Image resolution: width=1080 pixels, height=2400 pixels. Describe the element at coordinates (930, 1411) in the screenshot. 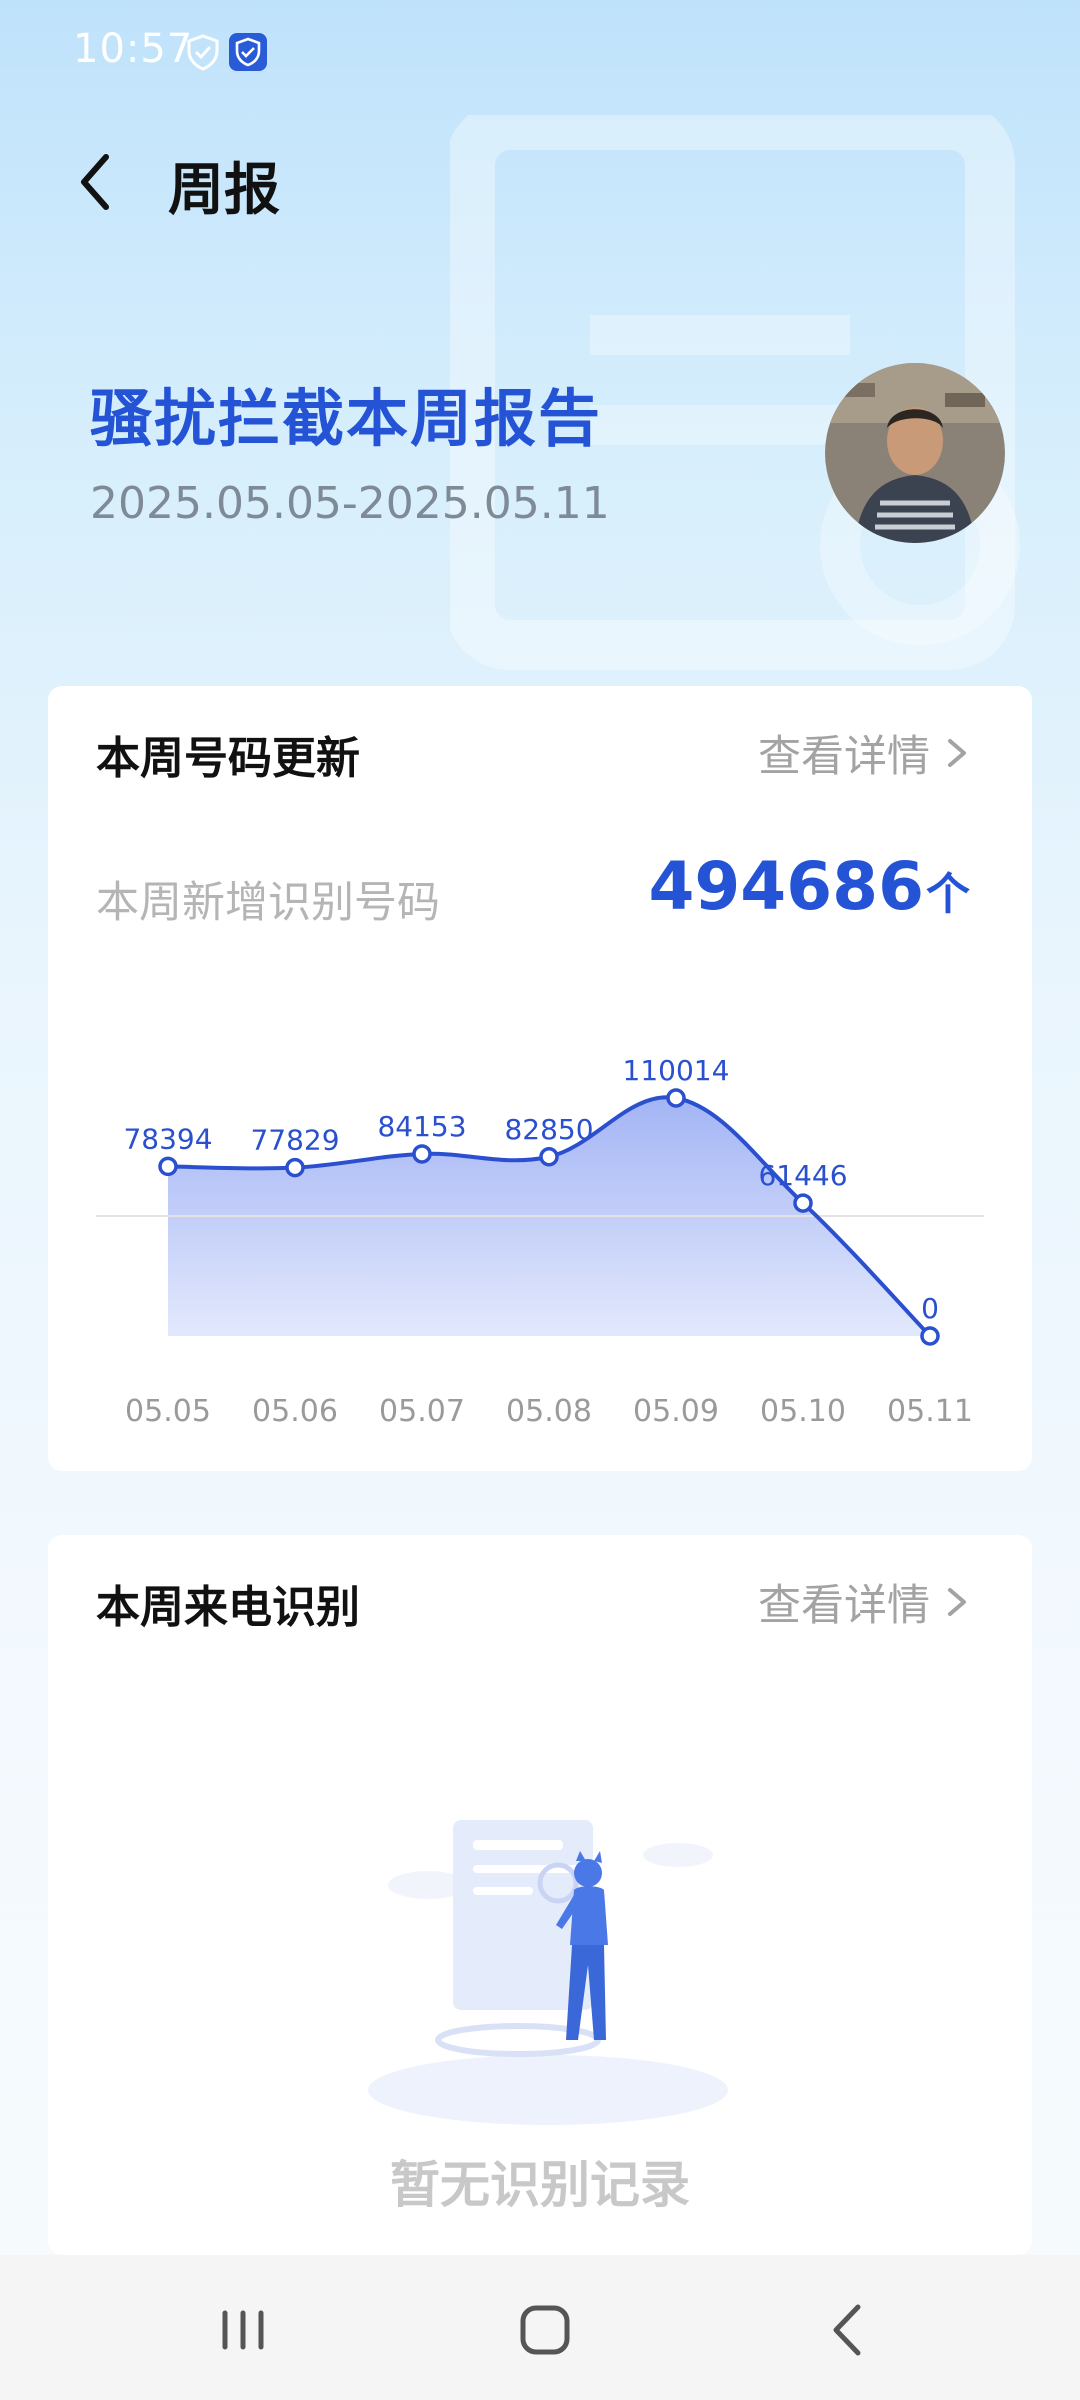

I see `chart-x-tick-label: 05.11` at that location.